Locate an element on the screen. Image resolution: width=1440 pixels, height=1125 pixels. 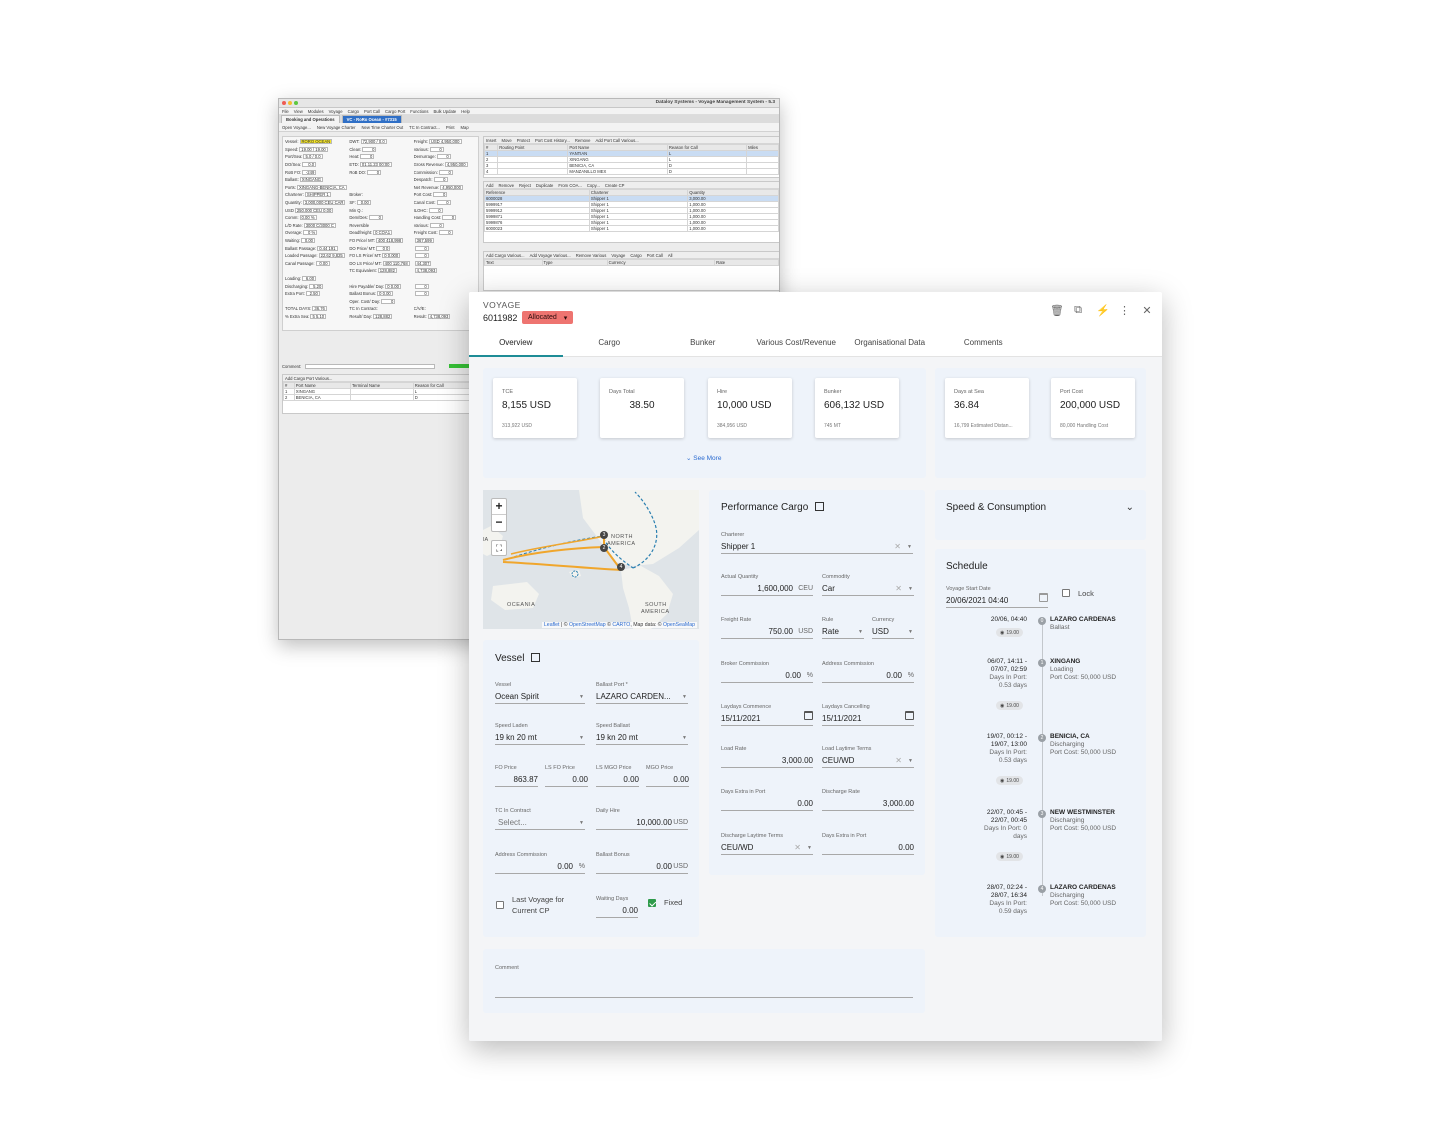
legacy-panel-button: Add is located at coordinates (489, 185).